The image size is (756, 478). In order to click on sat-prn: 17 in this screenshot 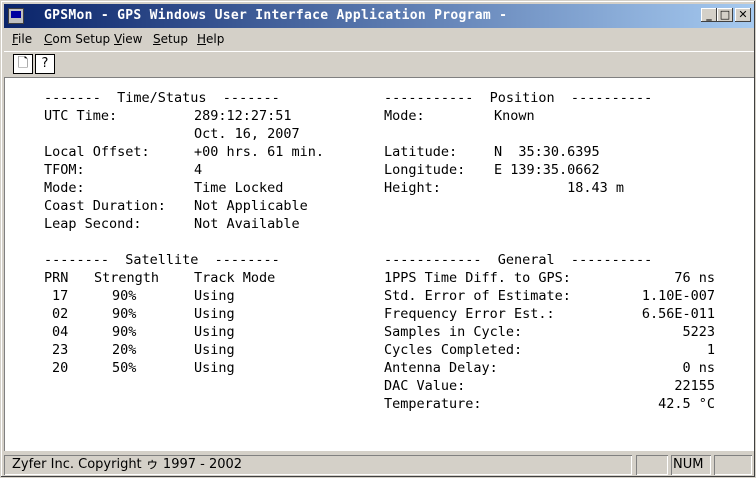, I will do `click(60, 296)`.